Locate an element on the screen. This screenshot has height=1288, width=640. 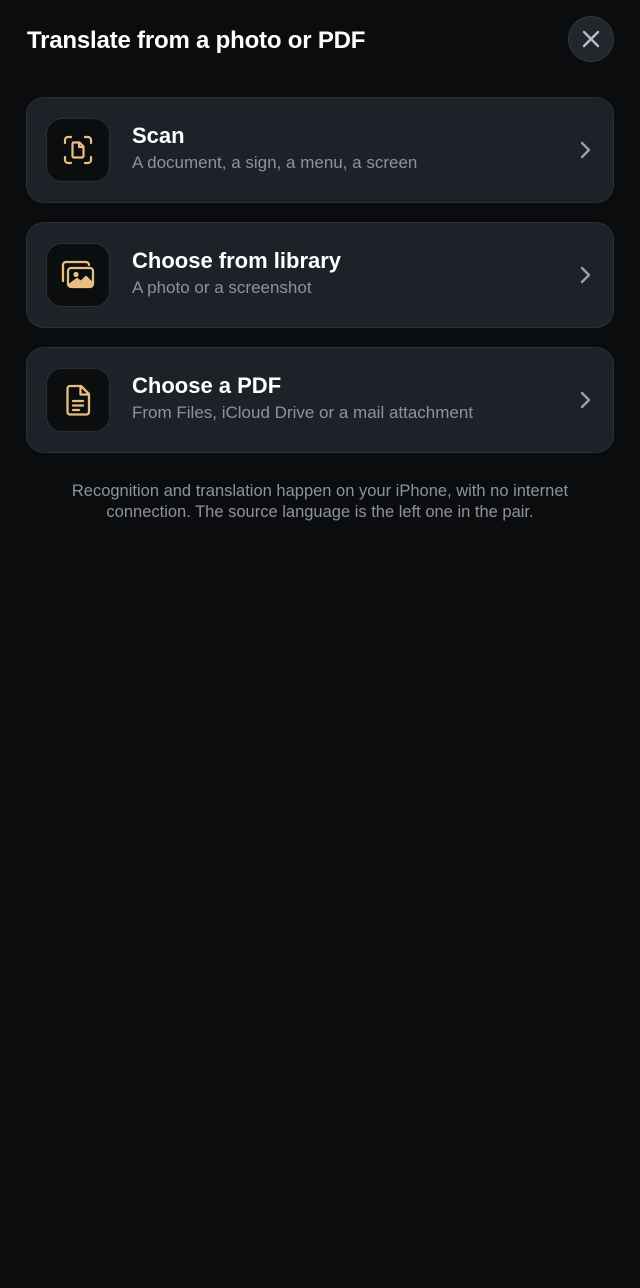
close-icon is located at coordinates (591, 39).